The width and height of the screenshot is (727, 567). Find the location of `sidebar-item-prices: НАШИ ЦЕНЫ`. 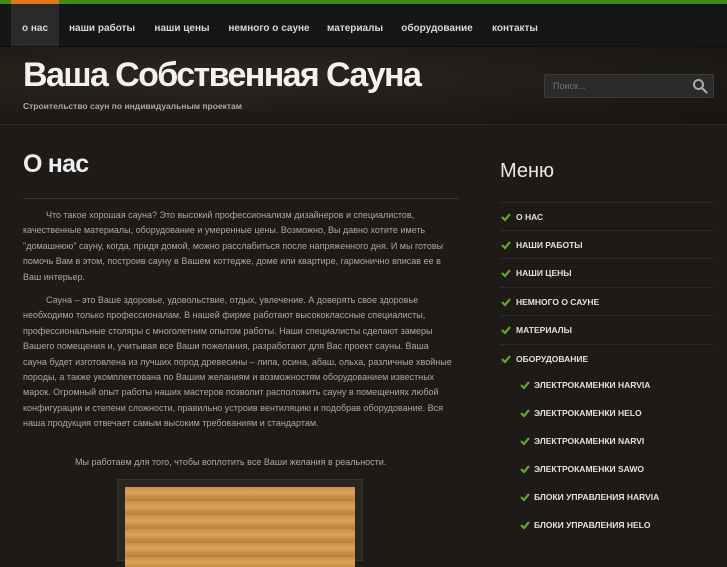

sidebar-item-prices: НАШИ ЦЕНЫ is located at coordinates (607, 272).